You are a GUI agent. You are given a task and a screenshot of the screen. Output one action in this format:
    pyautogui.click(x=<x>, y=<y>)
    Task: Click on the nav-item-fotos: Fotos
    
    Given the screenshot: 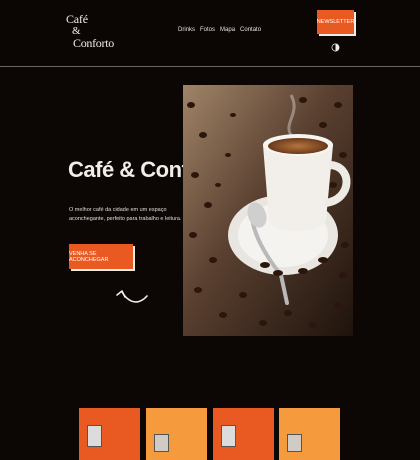 What is the action you would take?
    pyautogui.click(x=207, y=30)
    